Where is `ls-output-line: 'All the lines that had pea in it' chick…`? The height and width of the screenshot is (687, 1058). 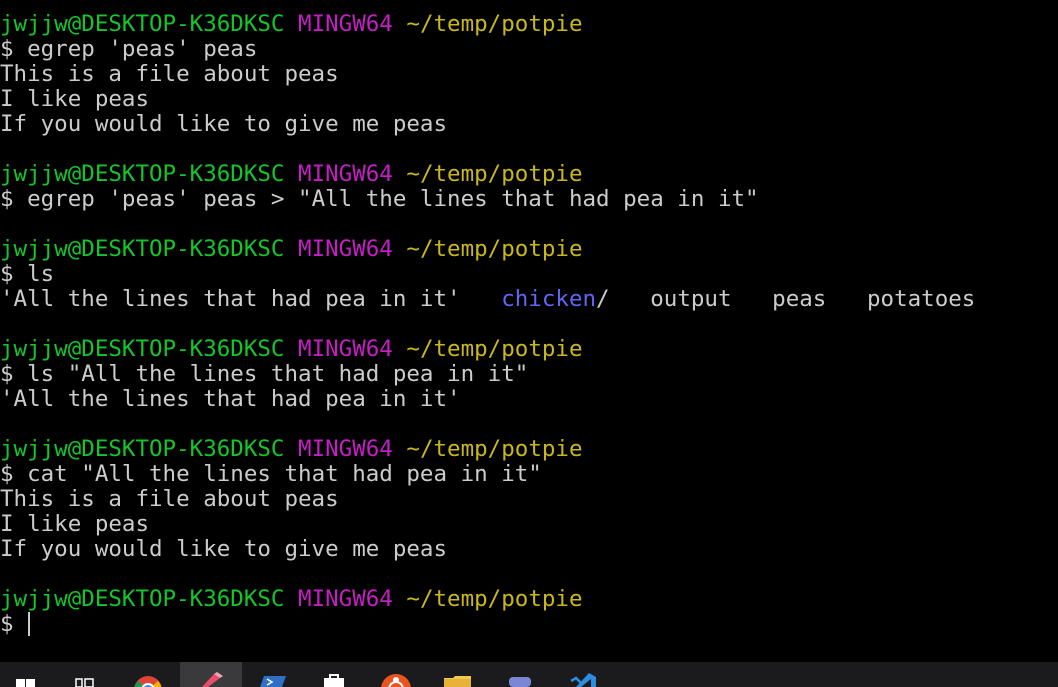
ls-output-line: 'All the lines that had pea in it' chick… is located at coordinates (487, 299).